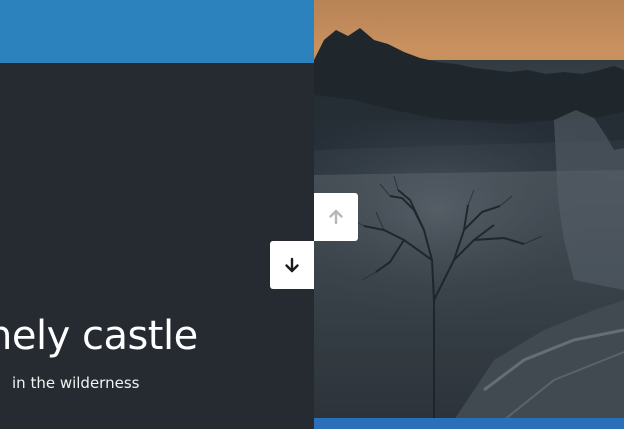 This screenshot has height=429, width=624. I want to click on arrow-up-icon, so click(336, 217).